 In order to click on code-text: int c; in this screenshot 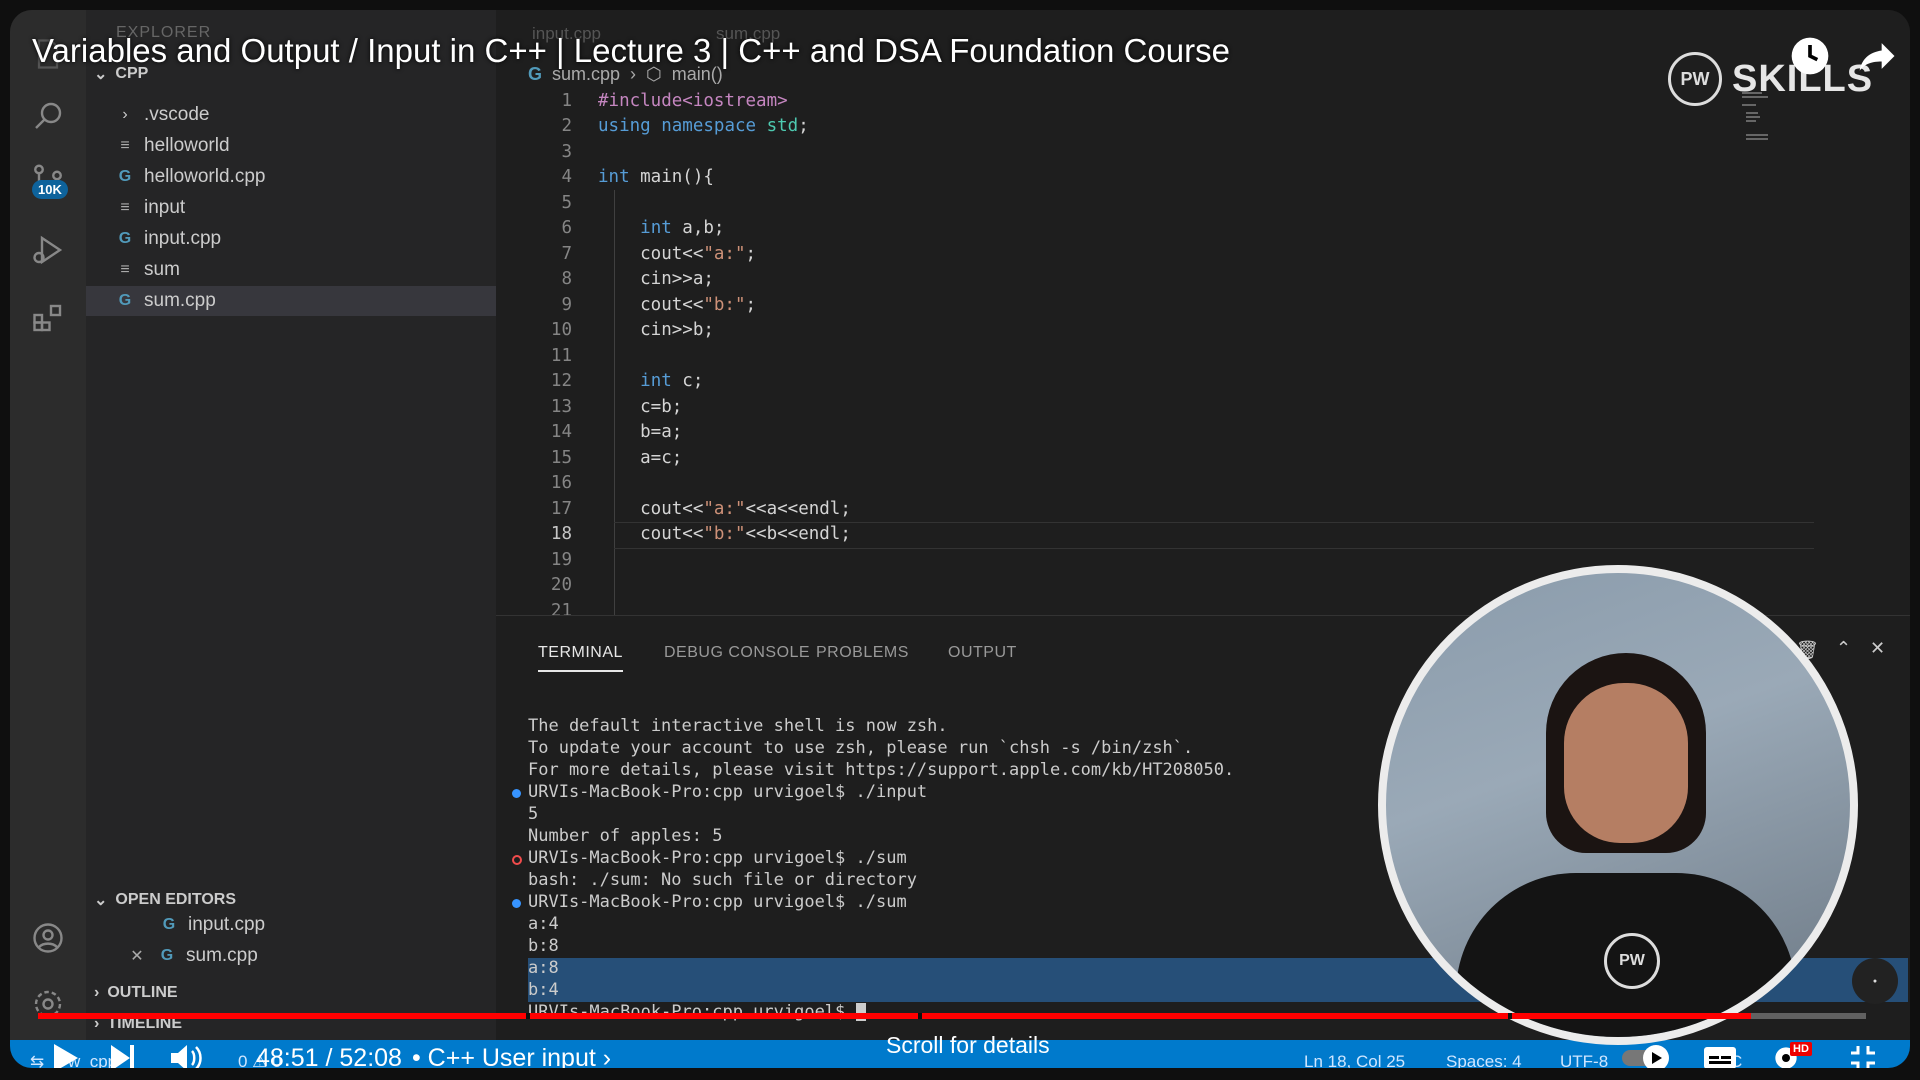, I will do `click(672, 381)`.